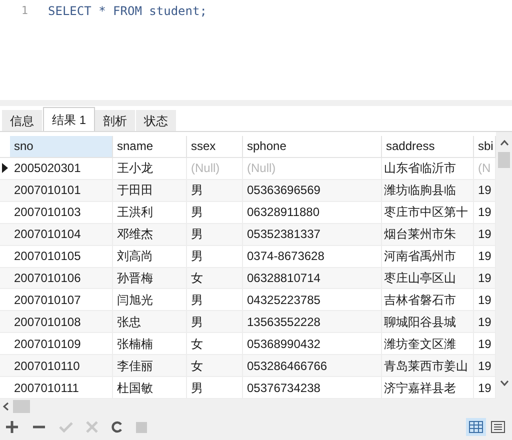 The height and width of the screenshot is (440, 512). Describe the element at coordinates (61, 256) in the screenshot. I see `table-cell: 2007010105` at that location.